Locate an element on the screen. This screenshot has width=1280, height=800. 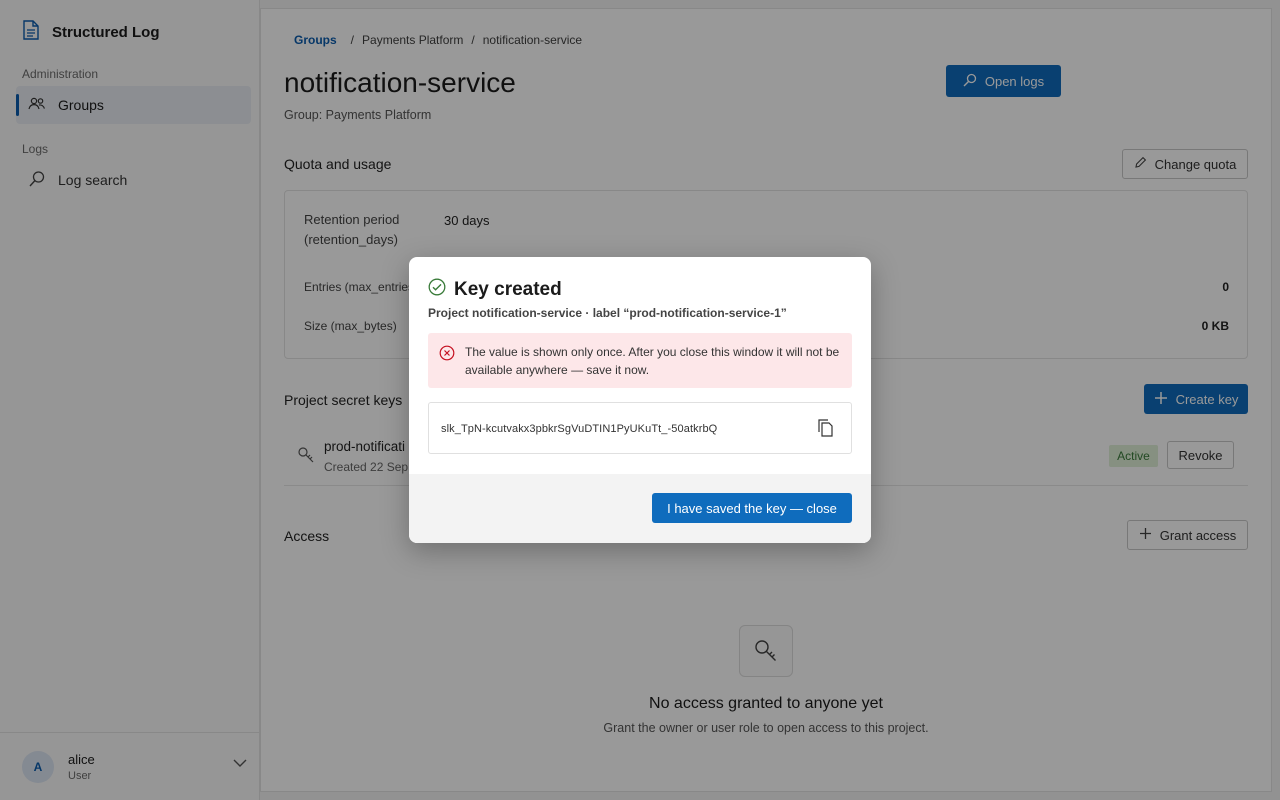
saved-key-close-button: I have saved the key — close is located at coordinates (752, 508).